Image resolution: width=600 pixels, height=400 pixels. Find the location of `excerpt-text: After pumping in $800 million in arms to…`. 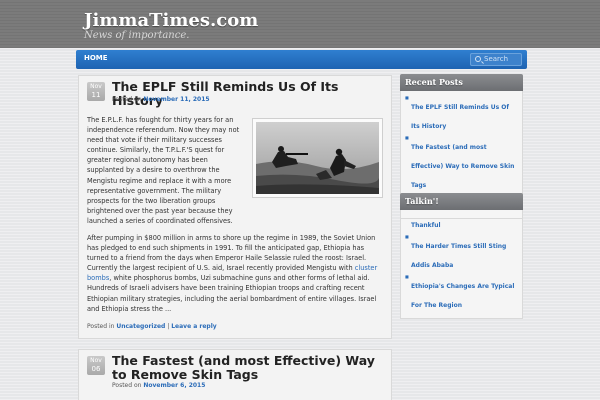

excerpt-text: After pumping in $800 million in arms to… is located at coordinates (231, 253).